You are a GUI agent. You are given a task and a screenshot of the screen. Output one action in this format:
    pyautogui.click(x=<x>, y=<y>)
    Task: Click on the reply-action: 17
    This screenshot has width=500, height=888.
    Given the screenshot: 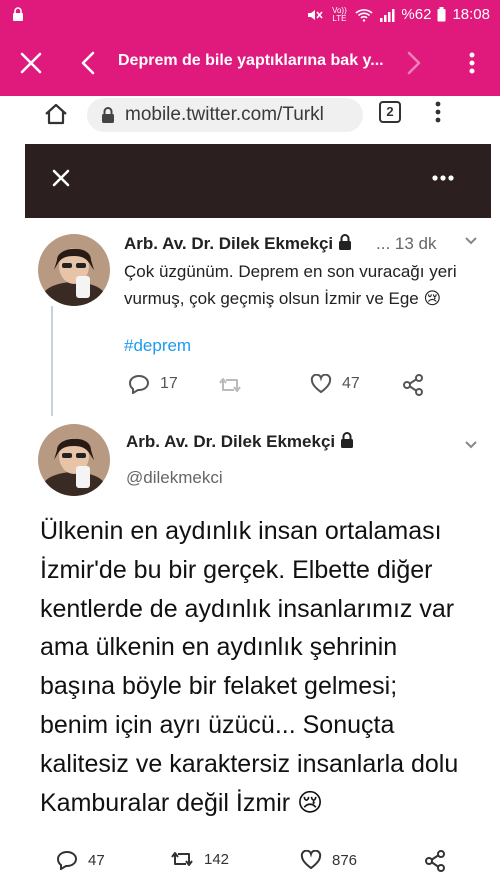 What is the action you would take?
    pyautogui.click(x=153, y=384)
    